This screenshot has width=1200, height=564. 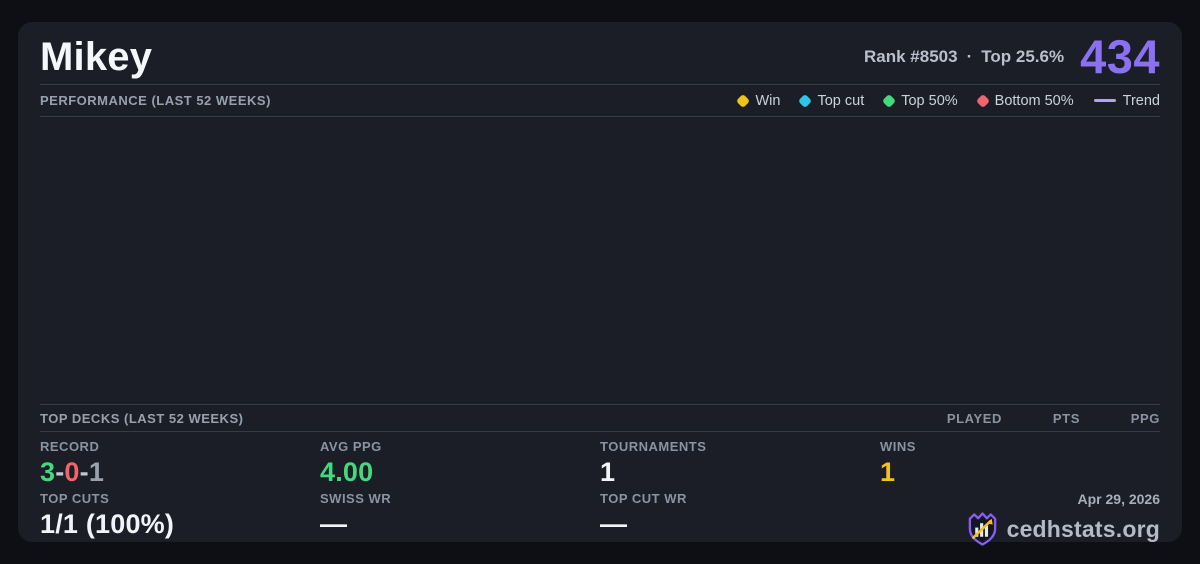 I want to click on top-decks-header: TOP DECKS (LAST 52 WEEKS) PLAYED PTS PPG, so click(x=600, y=418).